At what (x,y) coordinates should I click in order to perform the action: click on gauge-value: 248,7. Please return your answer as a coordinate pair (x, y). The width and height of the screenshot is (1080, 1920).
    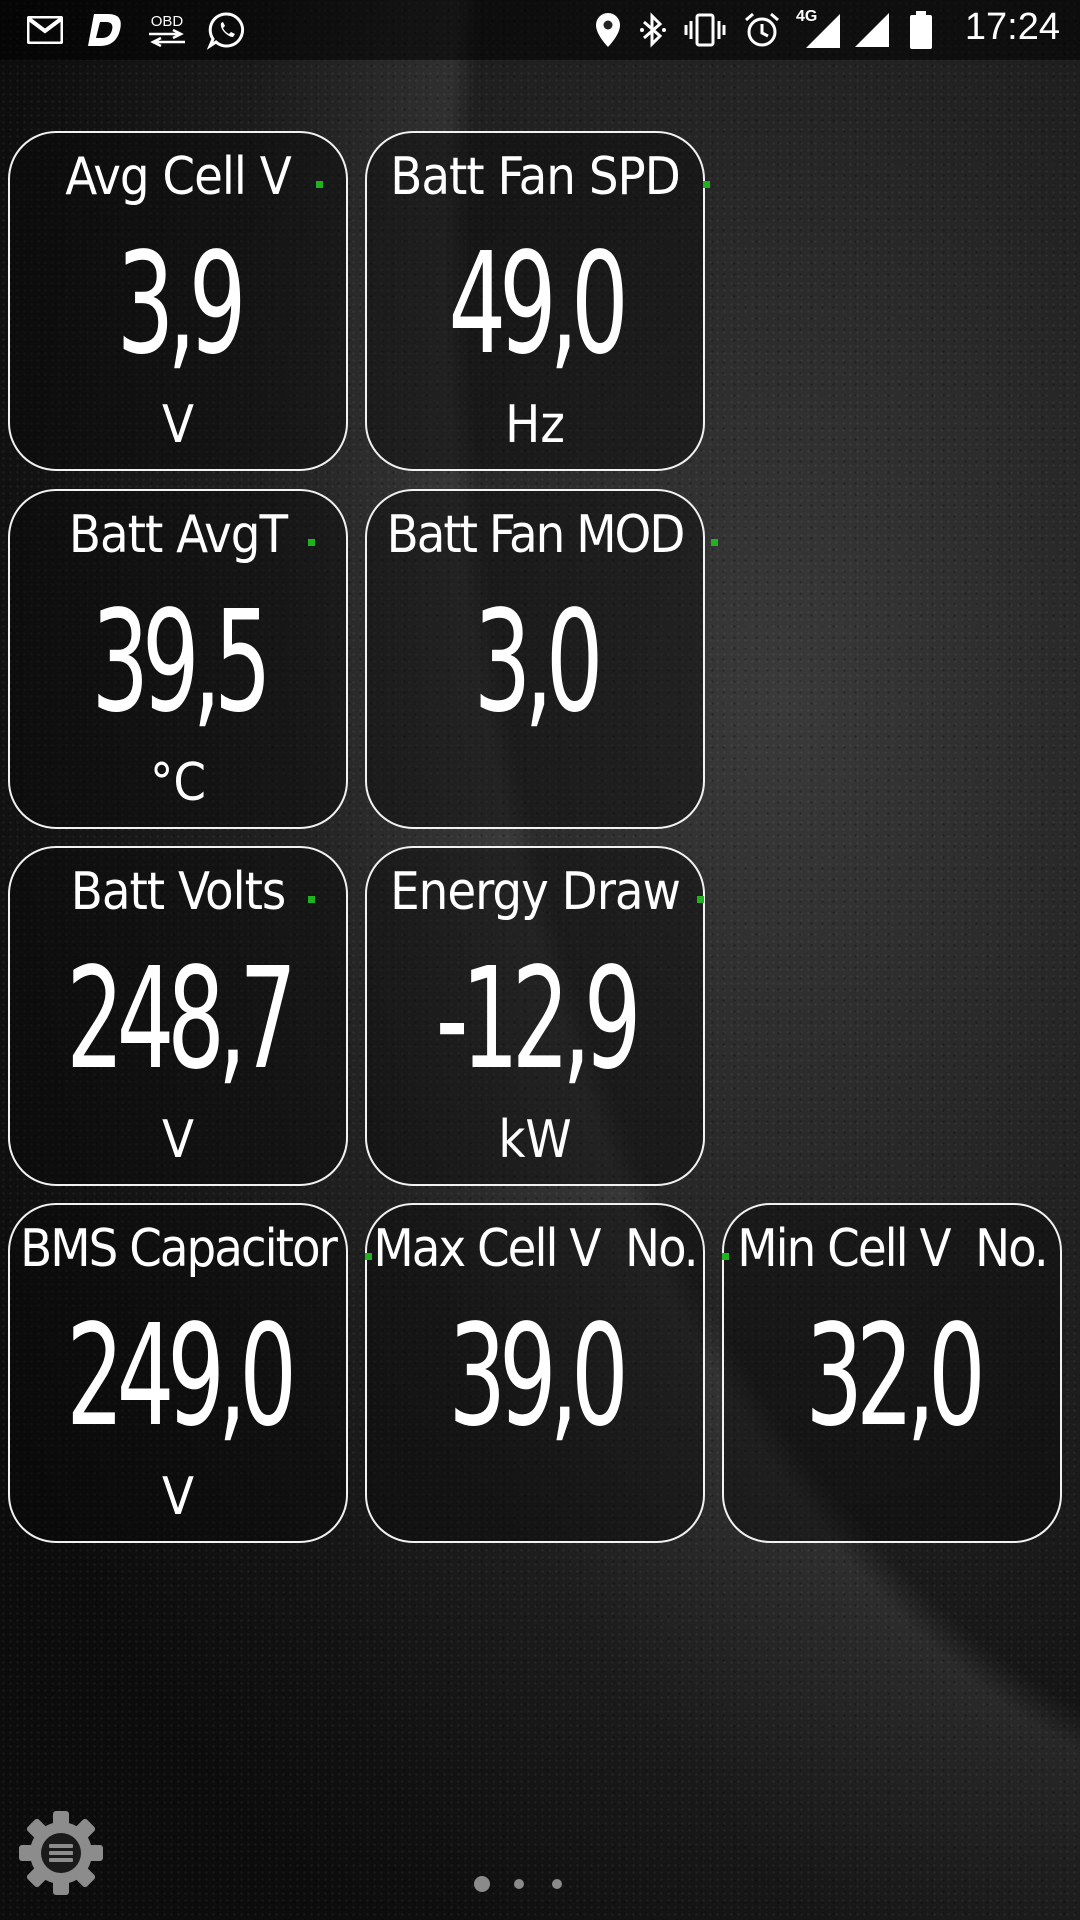
    Looking at the image, I should click on (181, 1019).